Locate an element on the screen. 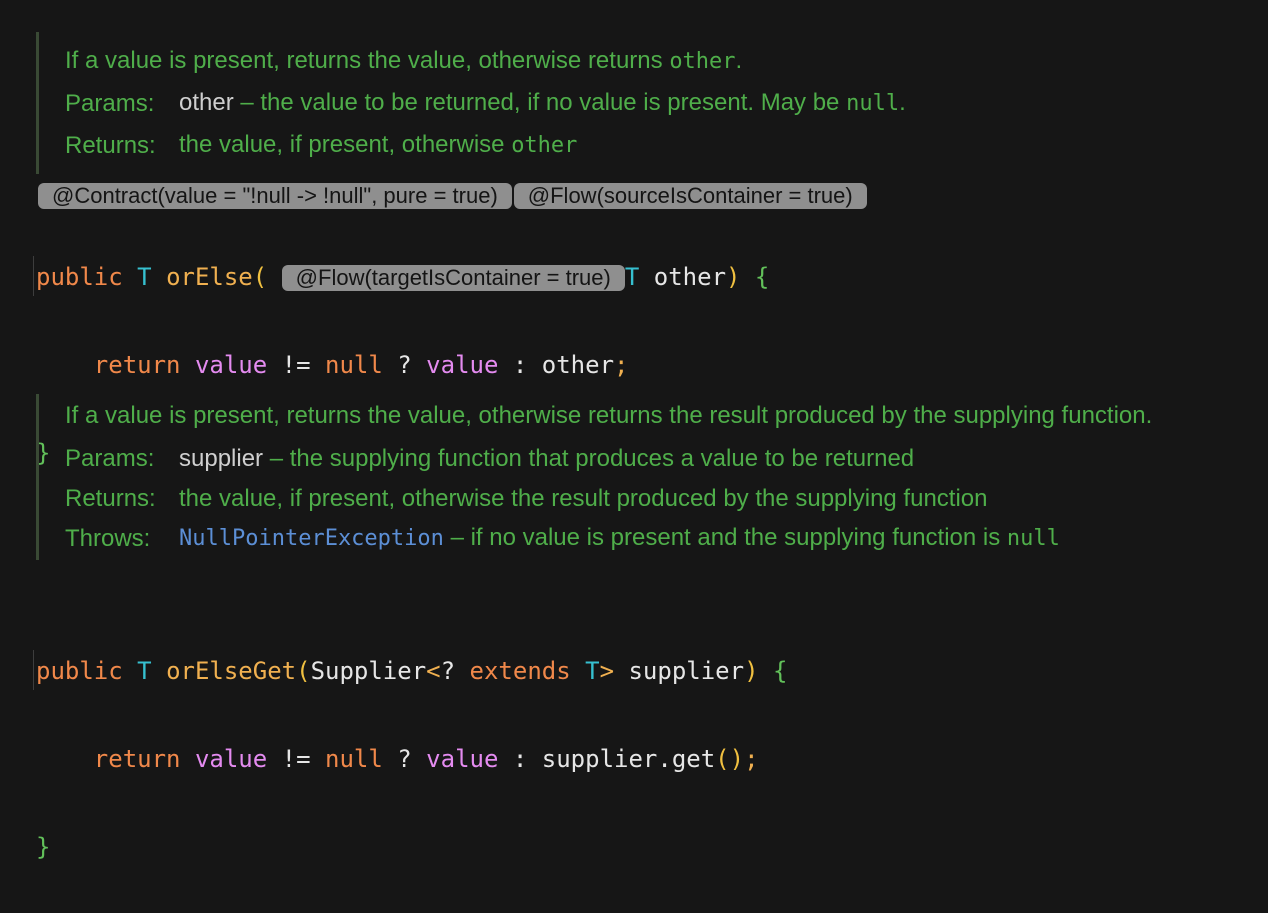  throws-label: Throws: is located at coordinates (108, 538).